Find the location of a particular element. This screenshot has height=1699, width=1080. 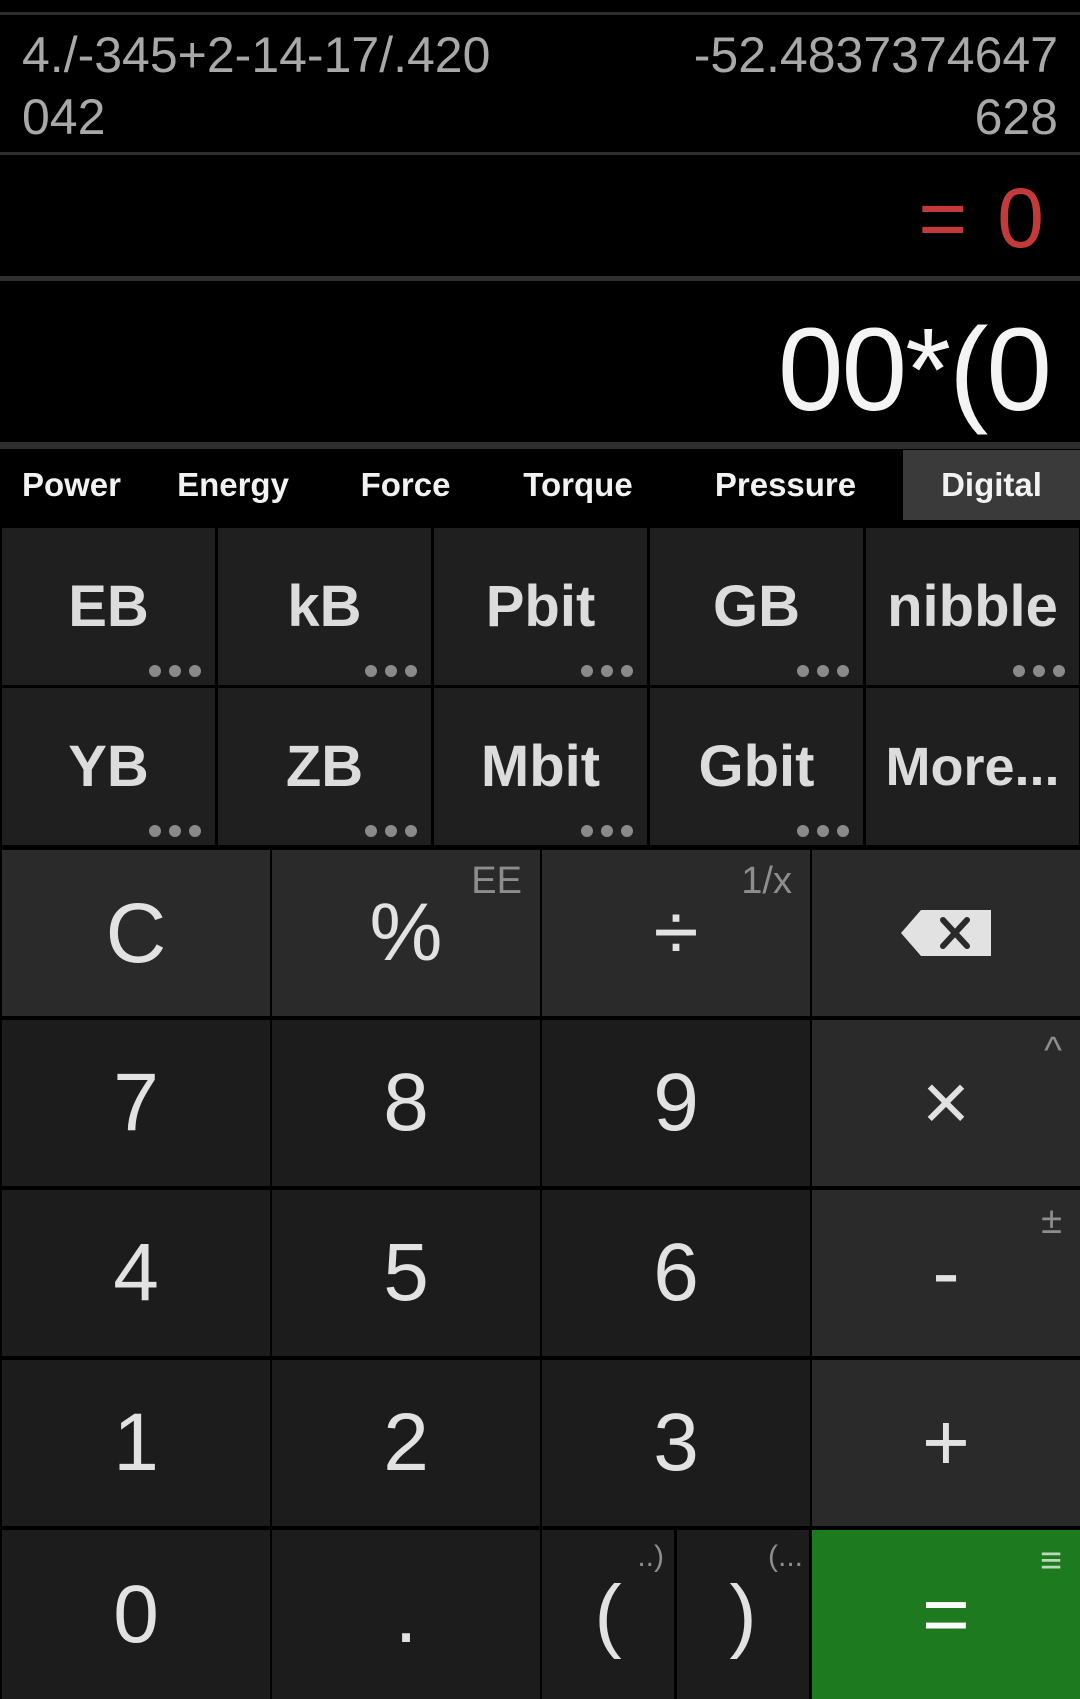

plus-button: + is located at coordinates (946, 1443).